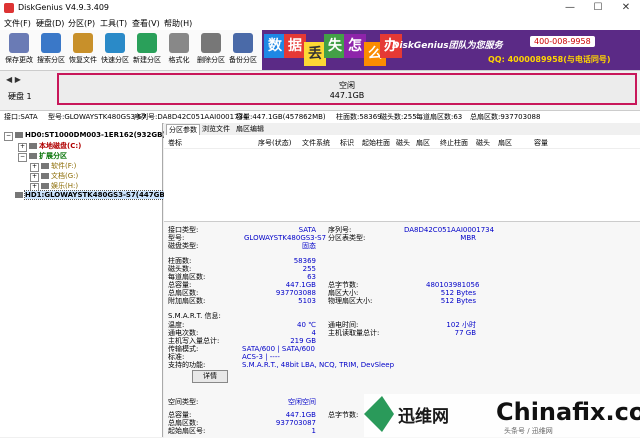  Describe the element at coordinates (343, 285) in the screenshot. I see `param-label: 总字节数:` at that location.